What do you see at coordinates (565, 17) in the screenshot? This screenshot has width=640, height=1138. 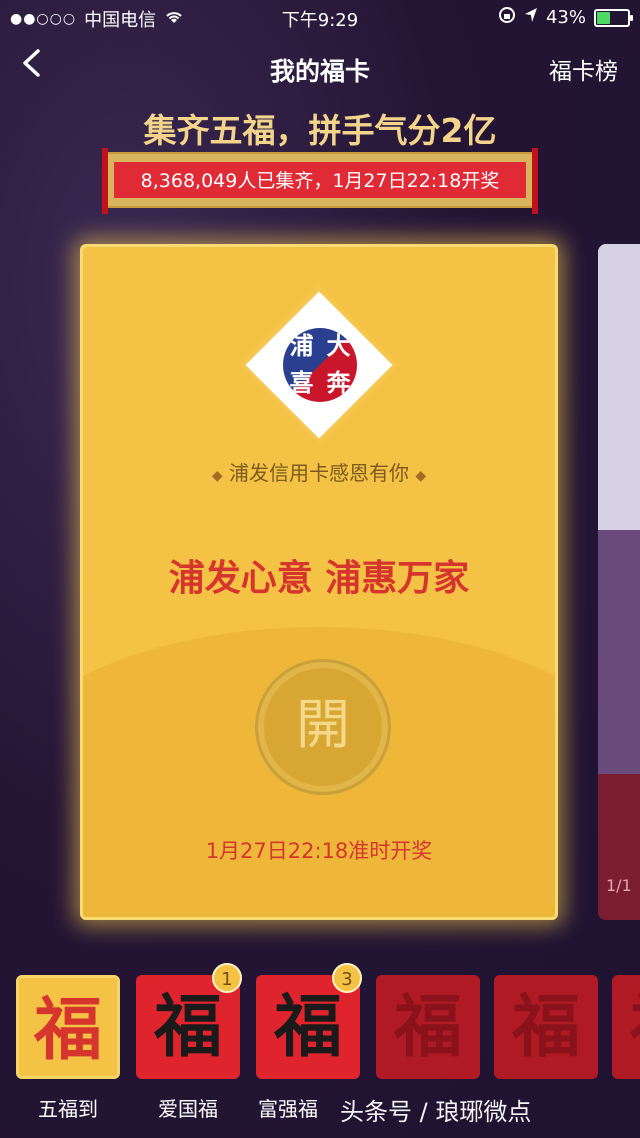 I see `battery-percent: 43%` at bounding box center [565, 17].